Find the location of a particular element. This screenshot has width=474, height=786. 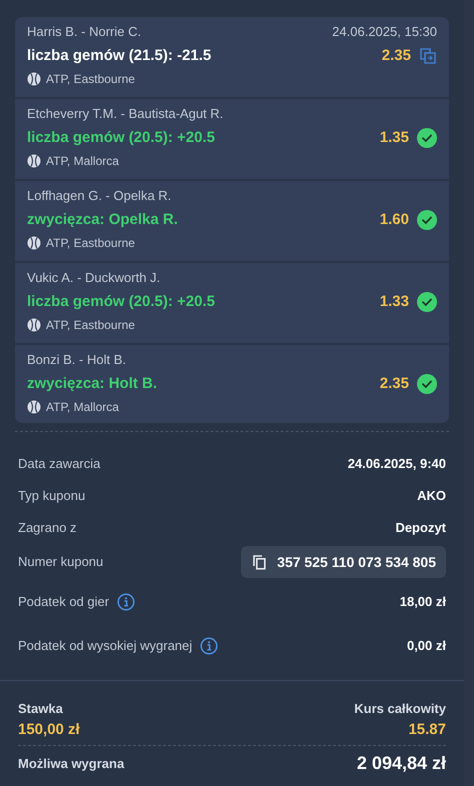

match-date: 24.06.2025, 15:30 is located at coordinates (384, 32).